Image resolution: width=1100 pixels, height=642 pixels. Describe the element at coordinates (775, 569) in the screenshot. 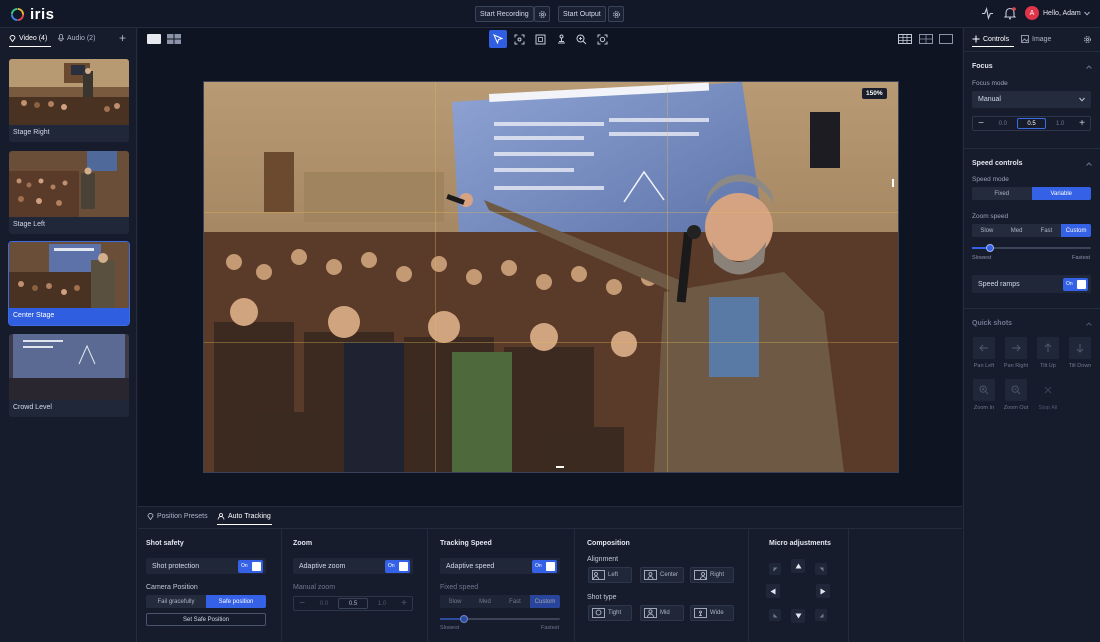

I see `micro-up-left-button` at that location.